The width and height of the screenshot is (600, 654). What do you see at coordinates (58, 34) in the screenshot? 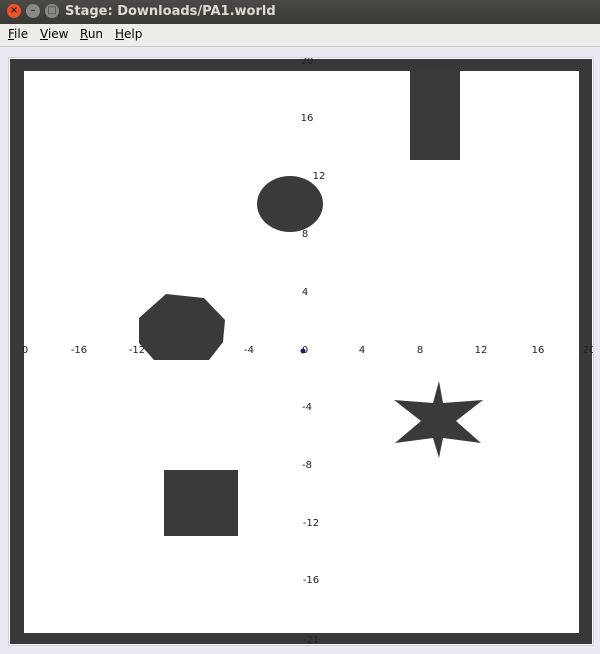
I see `menu-view-label: iew` at bounding box center [58, 34].